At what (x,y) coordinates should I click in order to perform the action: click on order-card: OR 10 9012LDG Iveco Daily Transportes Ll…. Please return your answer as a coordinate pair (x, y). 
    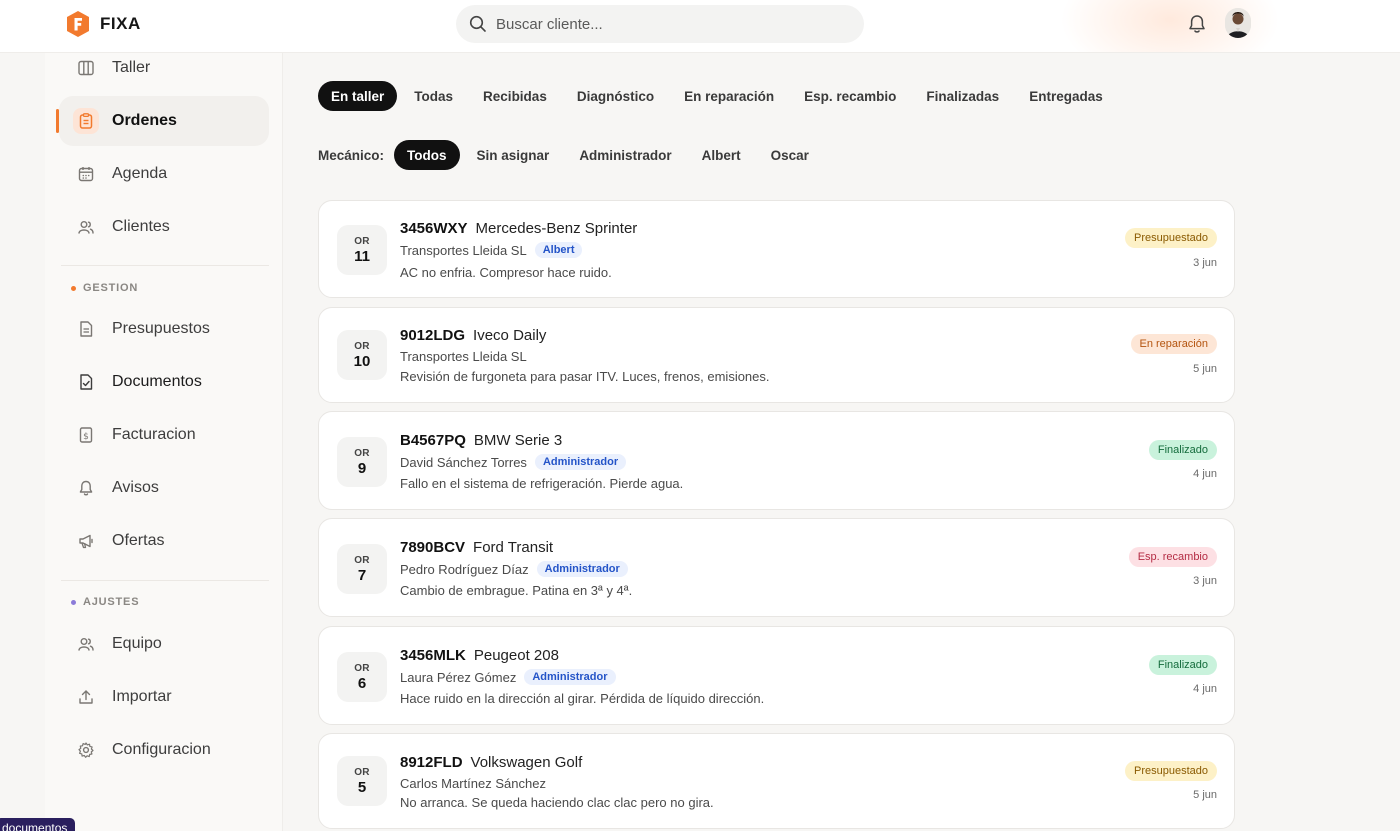
    Looking at the image, I should click on (776, 355).